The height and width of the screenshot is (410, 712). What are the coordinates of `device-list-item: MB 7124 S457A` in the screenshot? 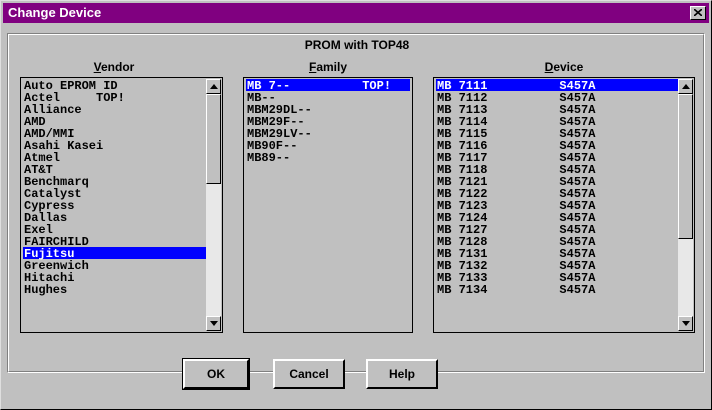 It's located at (557, 218).